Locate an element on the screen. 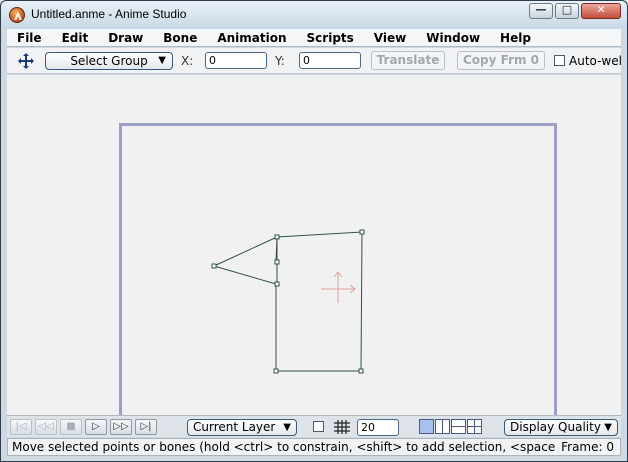  menu-window: Window is located at coordinates (453, 38).